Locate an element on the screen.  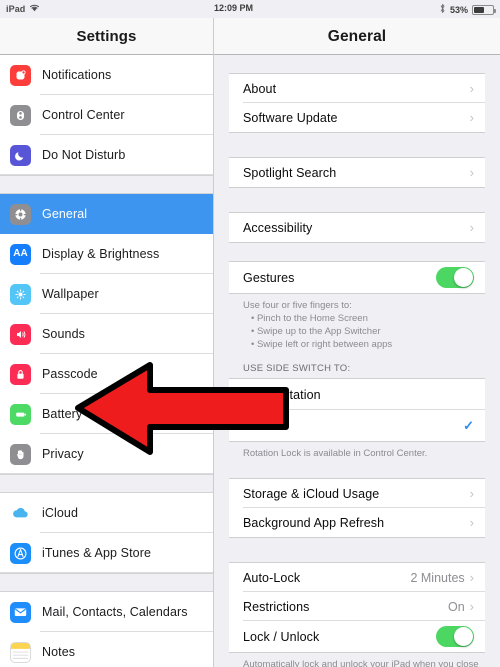
page-title-general: General is located at coordinates (357, 36).